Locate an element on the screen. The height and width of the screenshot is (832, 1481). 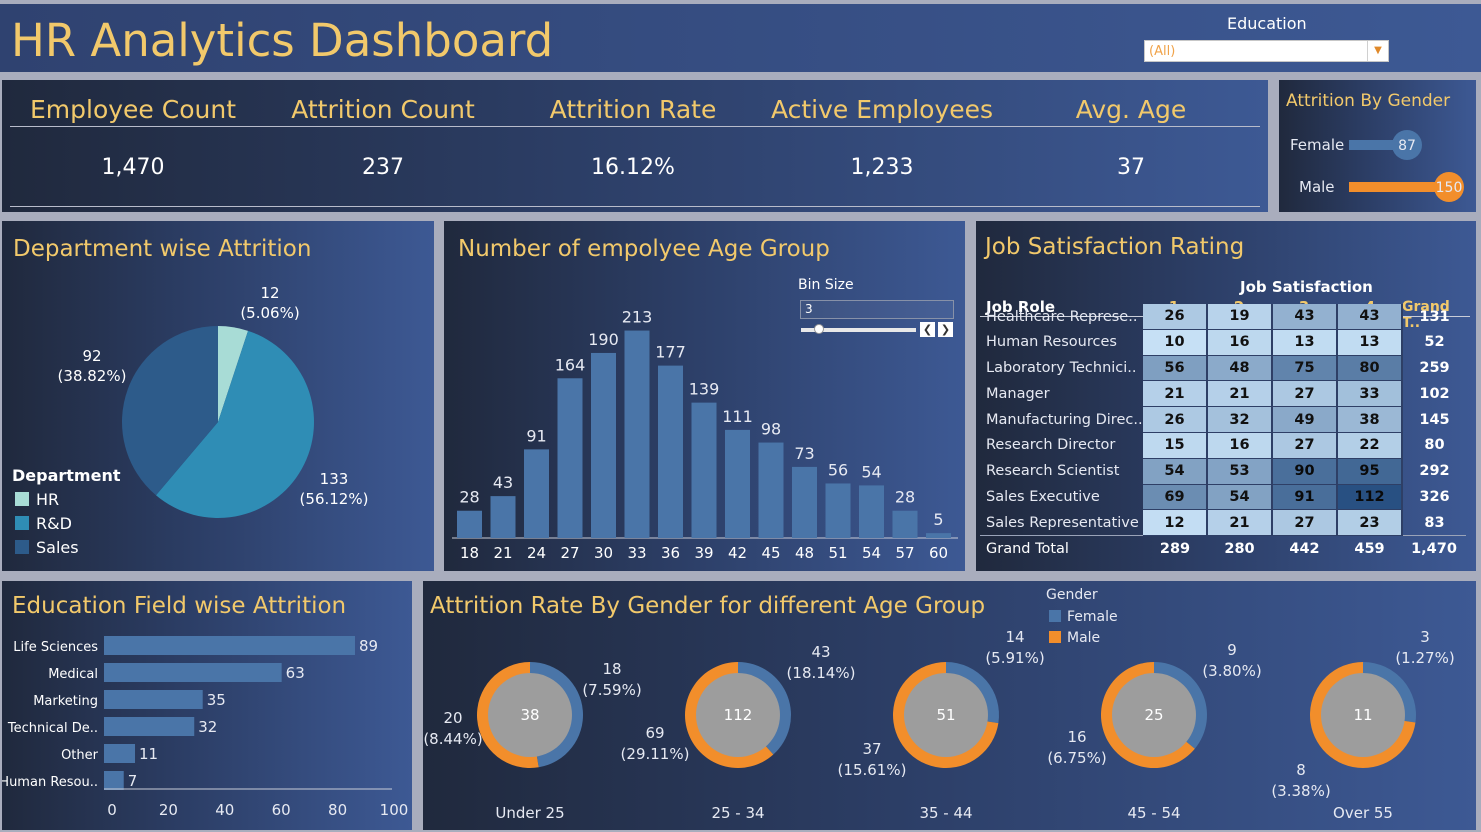
job-role-cell: Research Scientist is located at coordinates (1053, 471).